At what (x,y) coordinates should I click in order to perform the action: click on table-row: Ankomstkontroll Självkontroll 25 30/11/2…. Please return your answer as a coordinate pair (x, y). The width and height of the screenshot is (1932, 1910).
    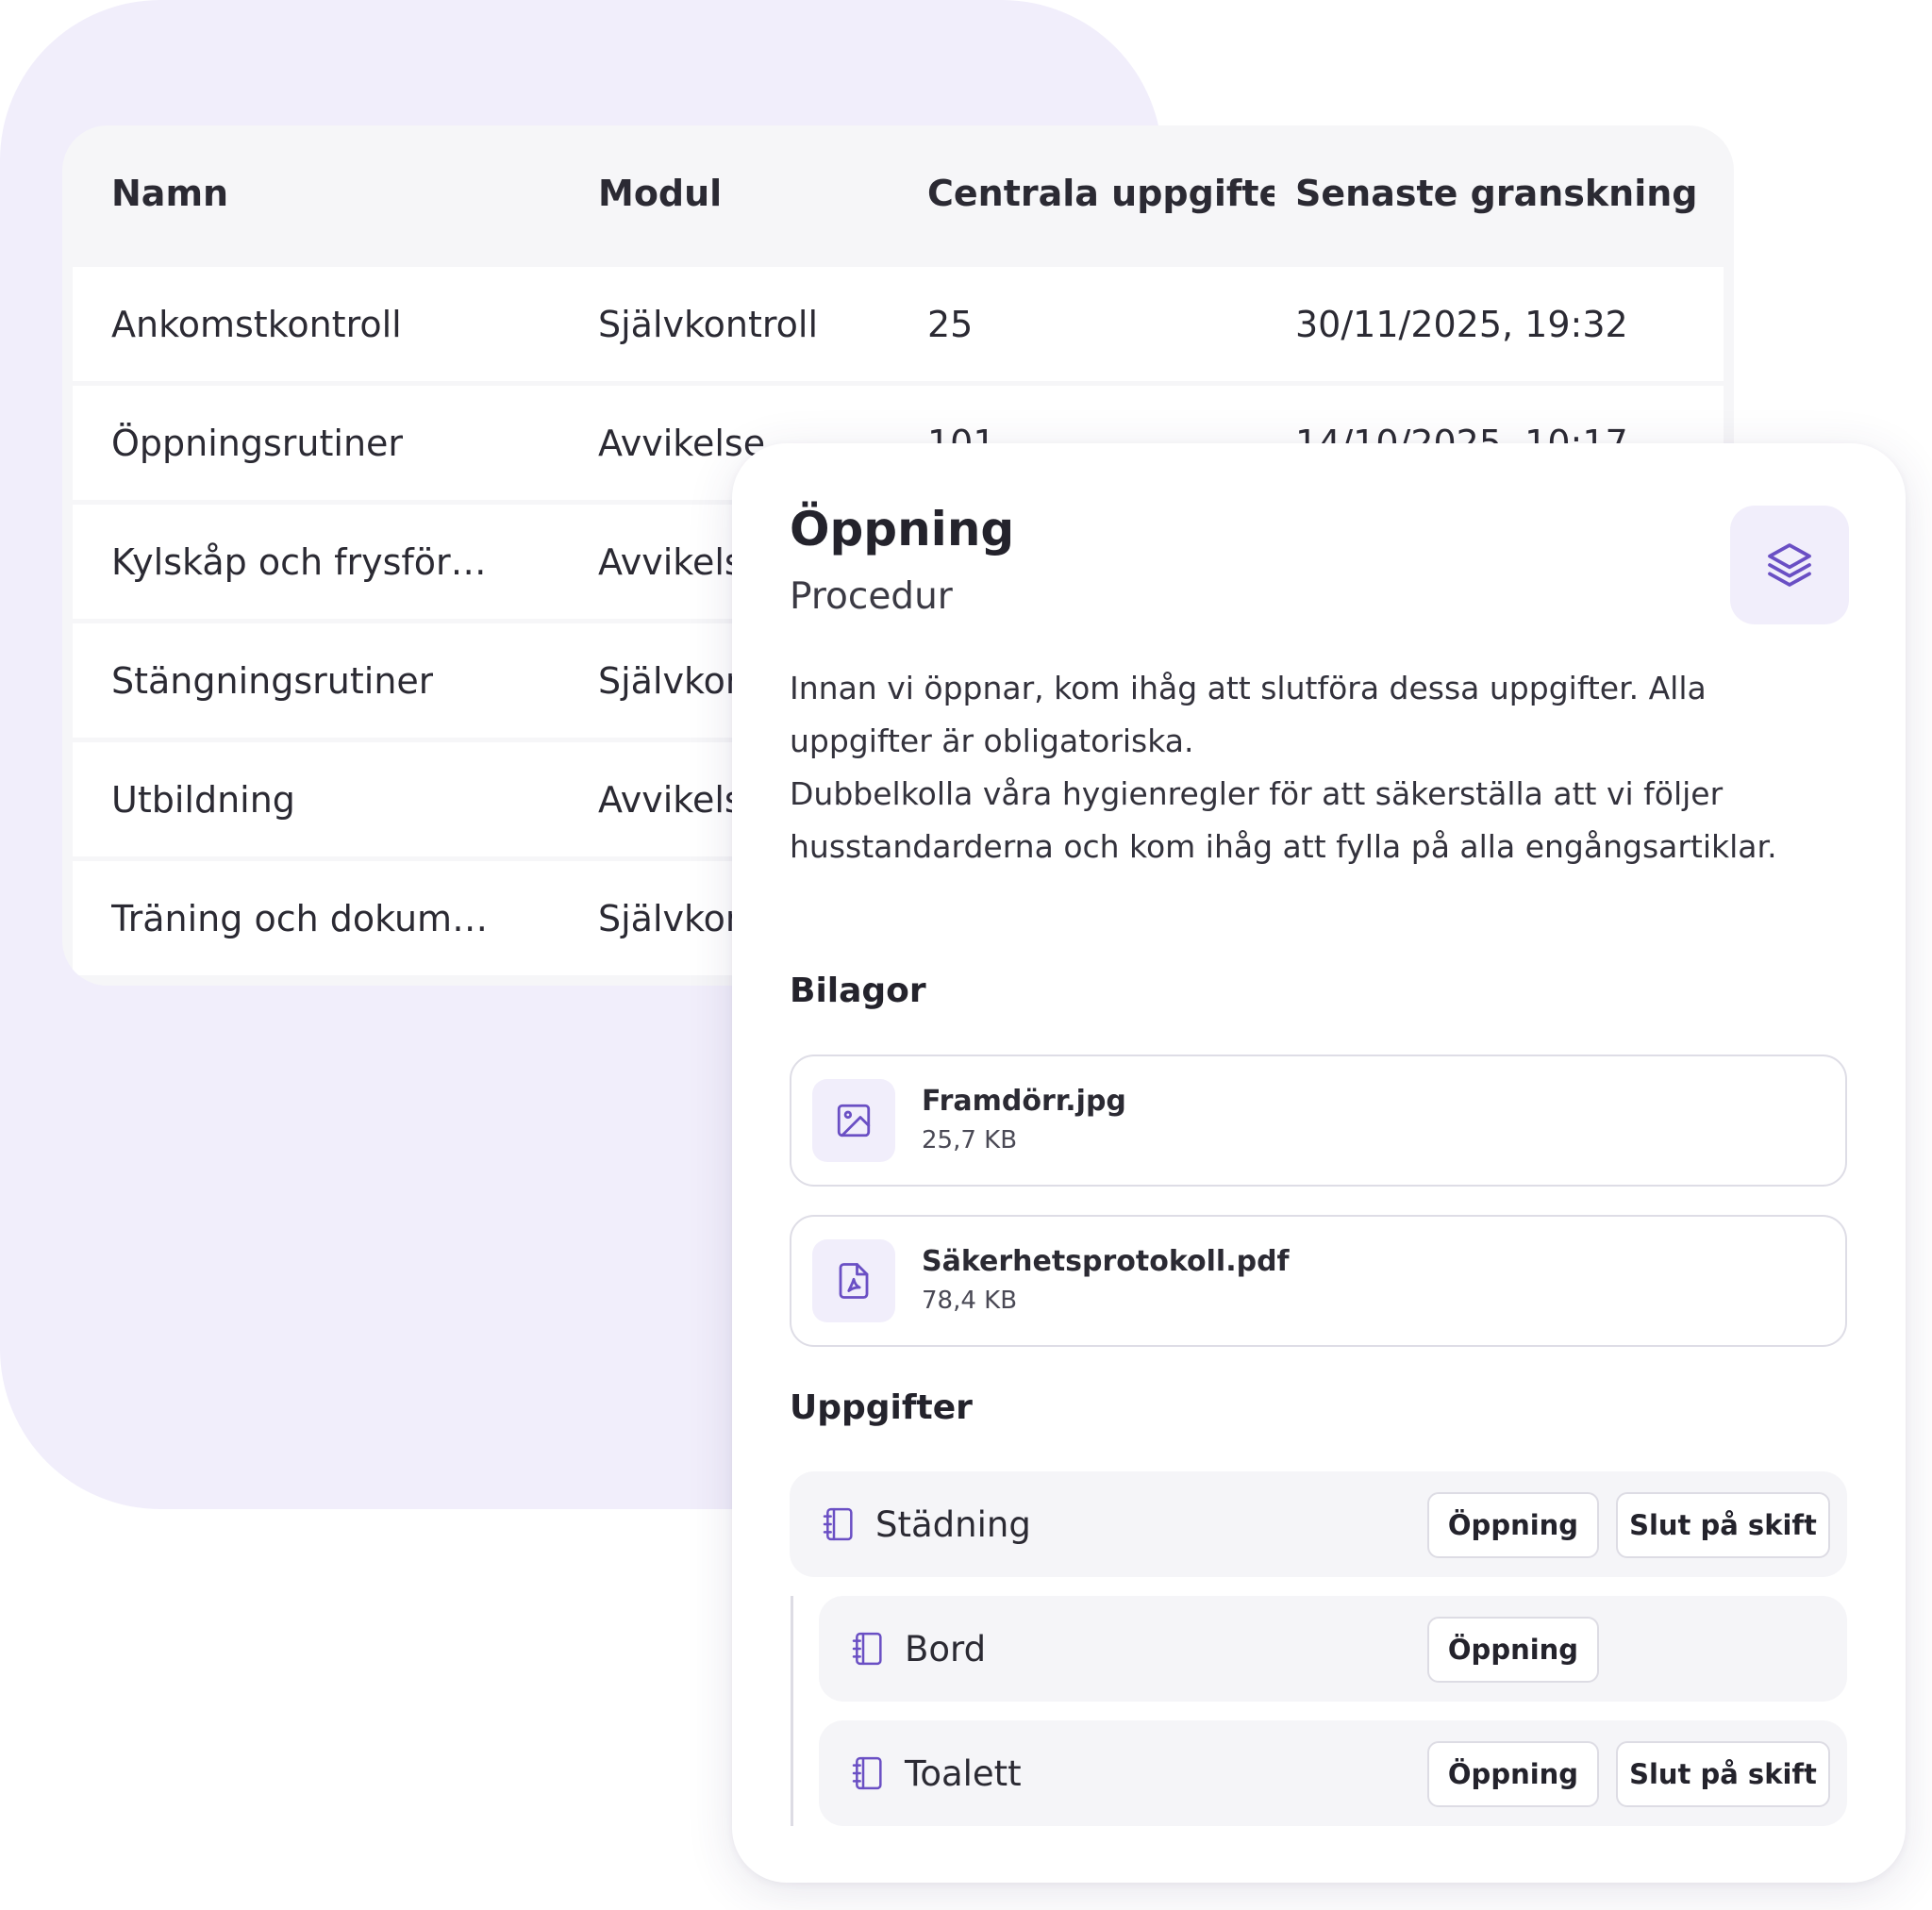
    Looking at the image, I should click on (899, 324).